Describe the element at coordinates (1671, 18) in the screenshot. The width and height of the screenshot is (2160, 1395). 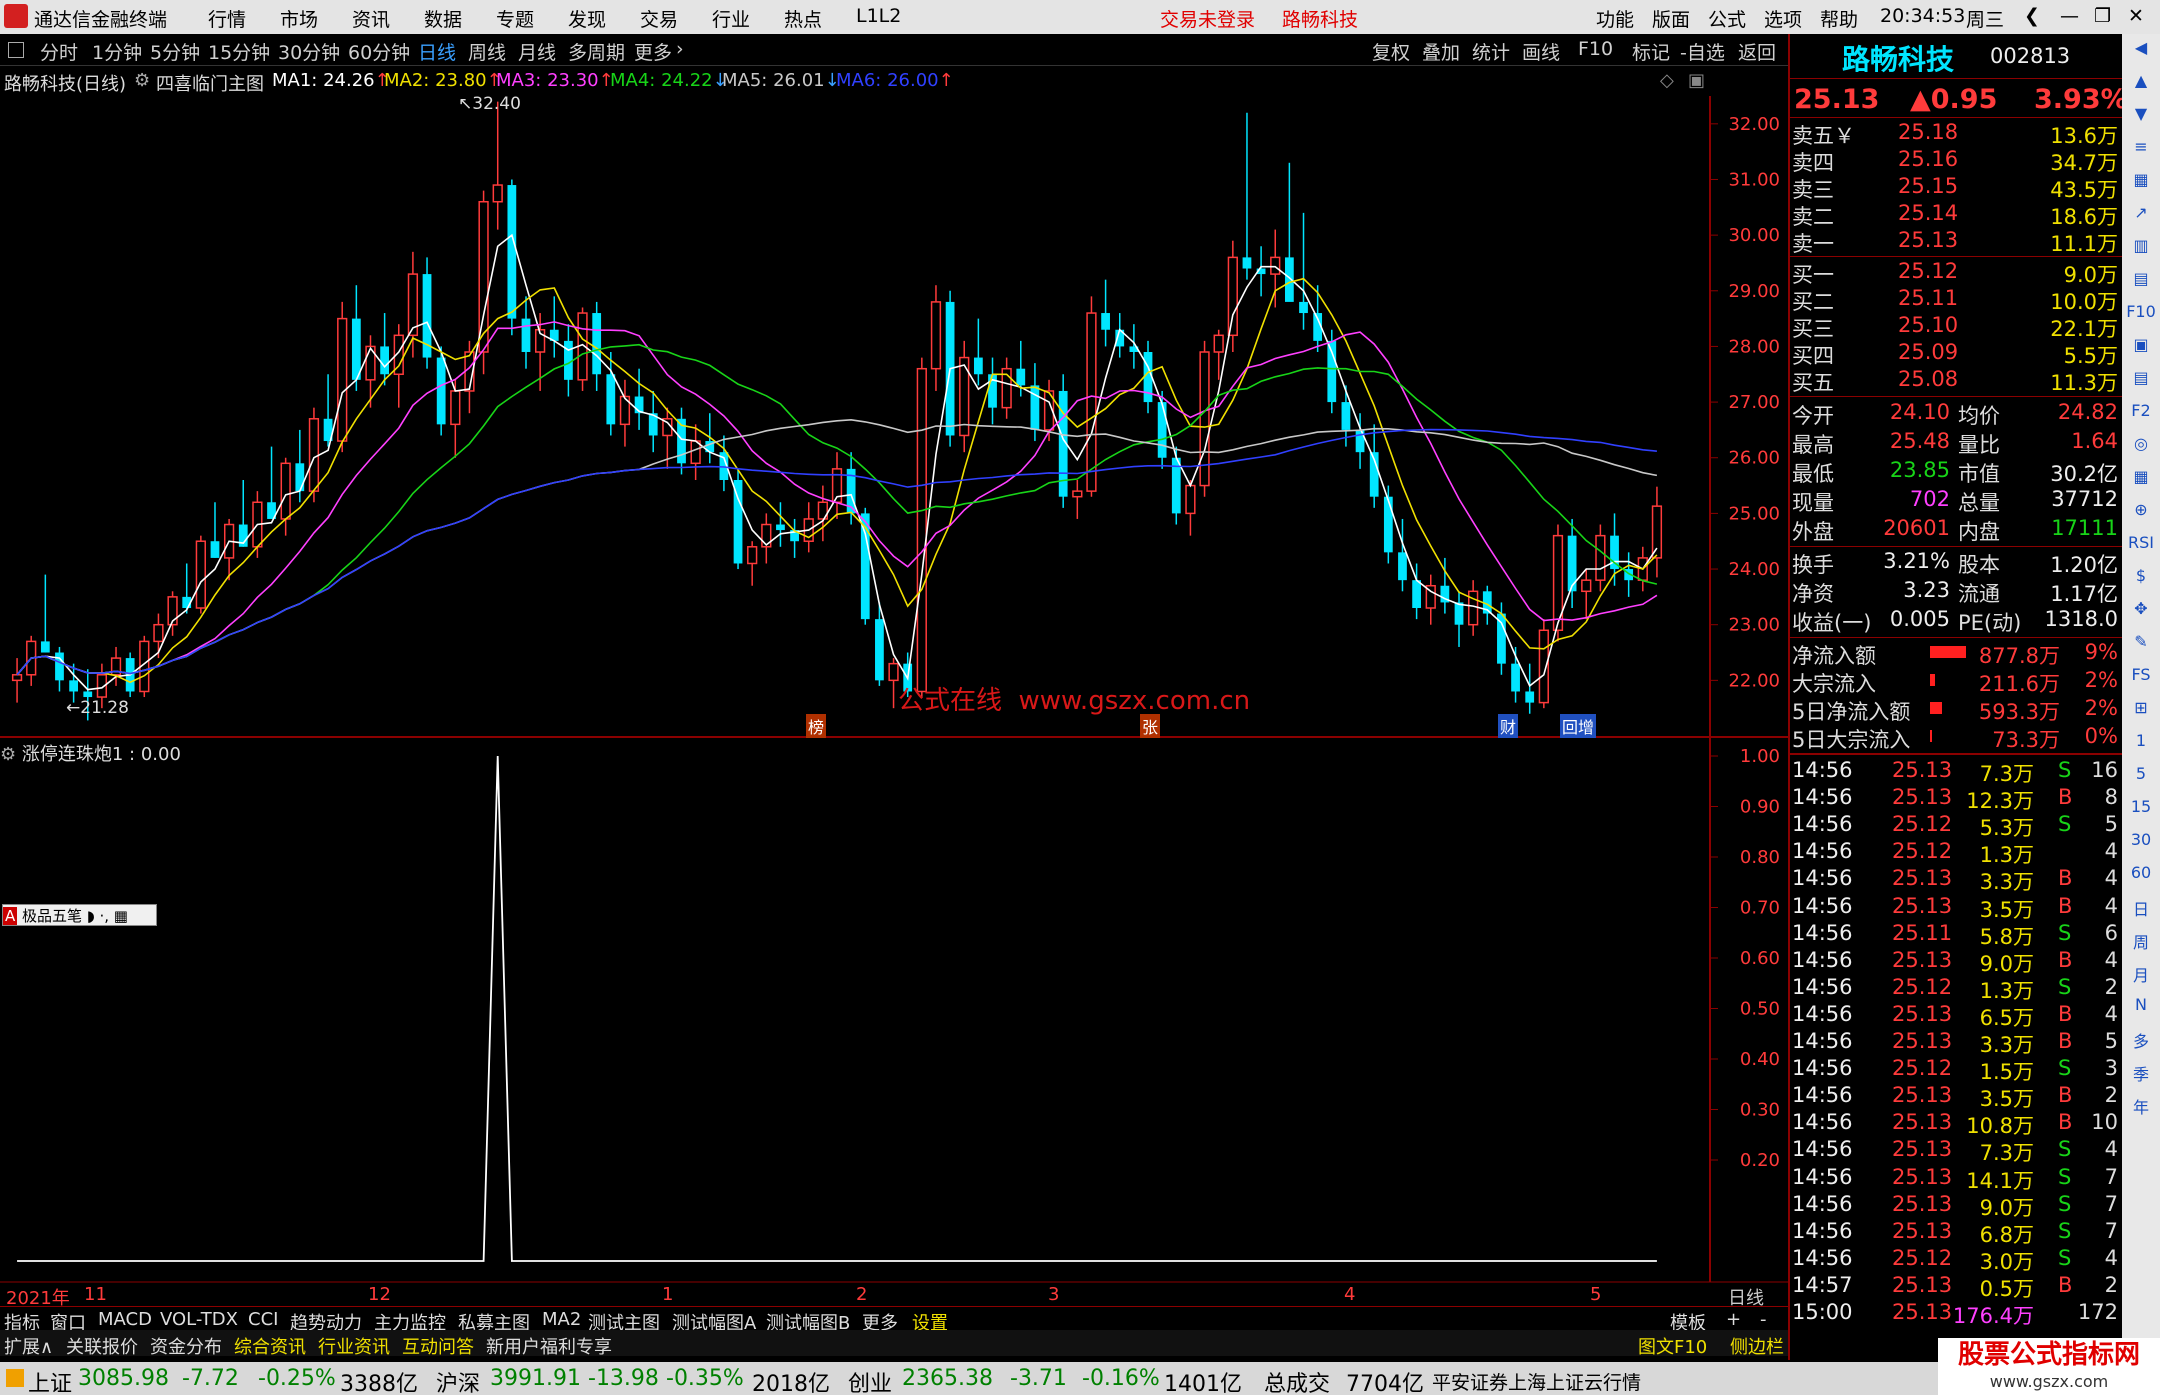
I see `menu-banmian: 版面` at that location.